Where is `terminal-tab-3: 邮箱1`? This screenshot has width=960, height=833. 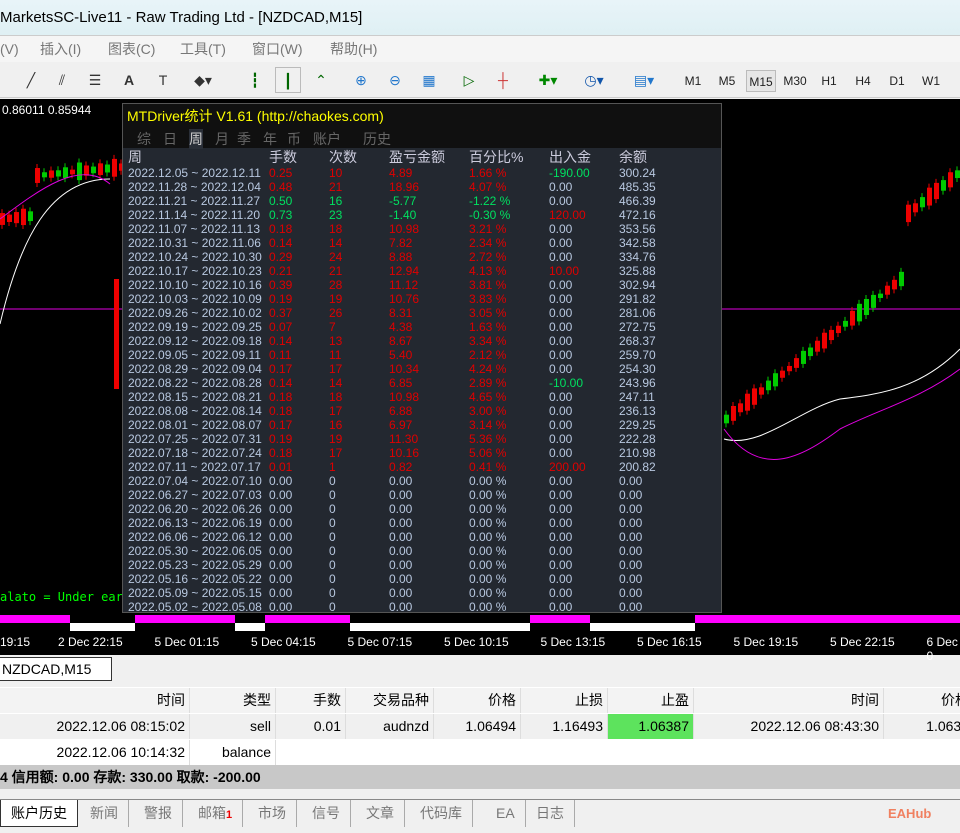
terminal-tab-3: 邮箱1 is located at coordinates (216, 813).